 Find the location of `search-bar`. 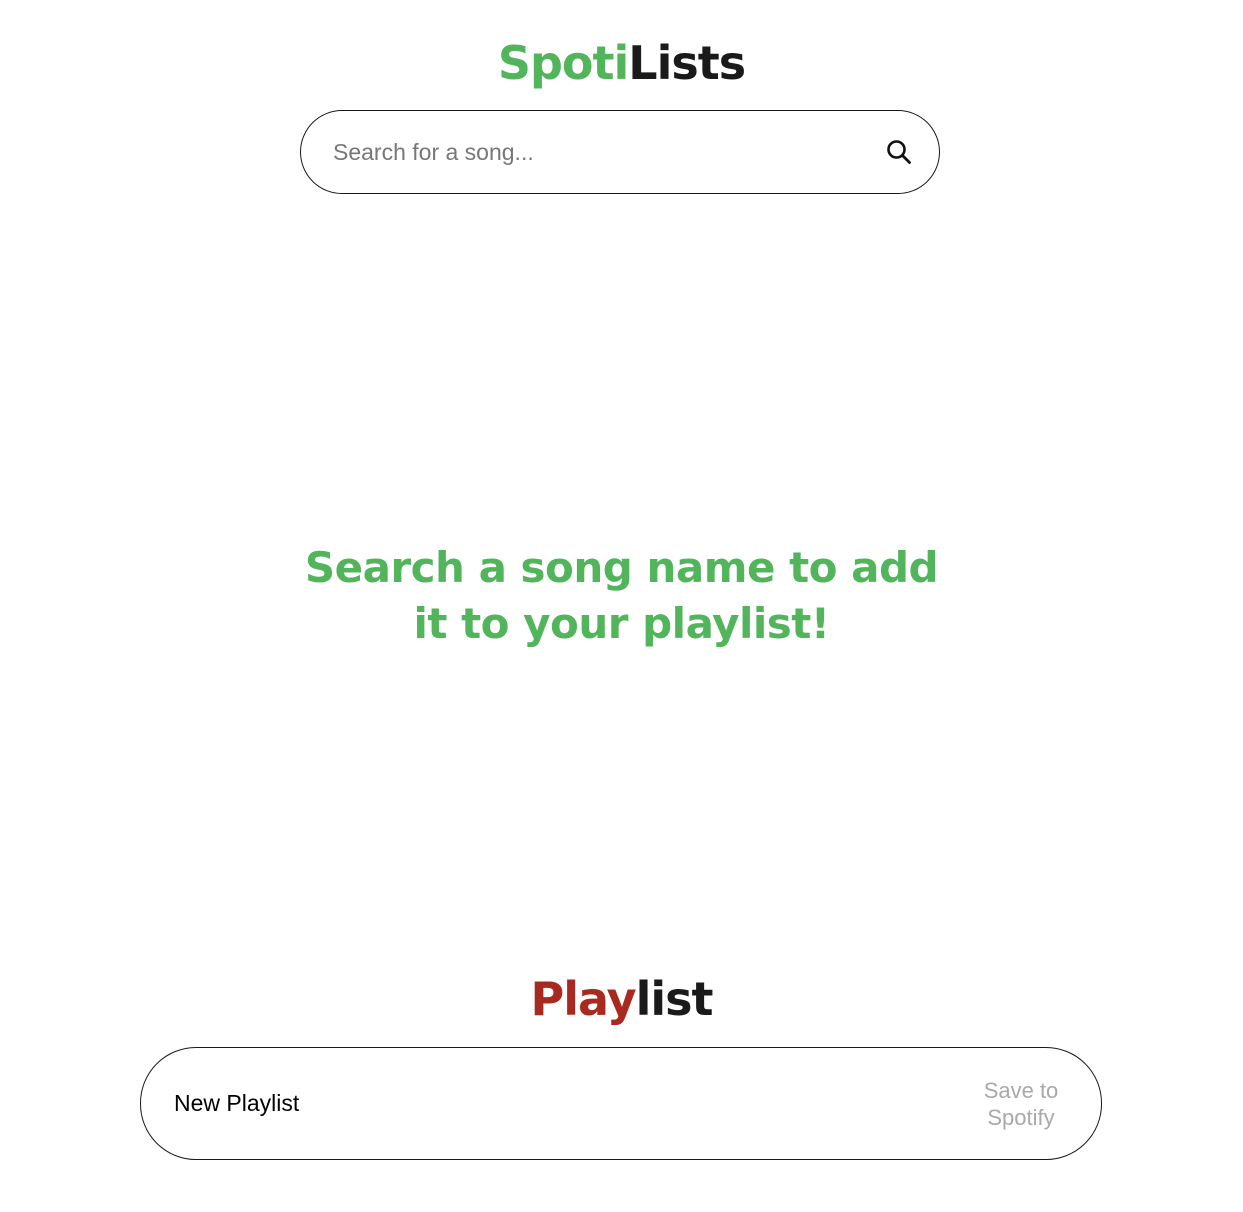

search-bar is located at coordinates (620, 152).